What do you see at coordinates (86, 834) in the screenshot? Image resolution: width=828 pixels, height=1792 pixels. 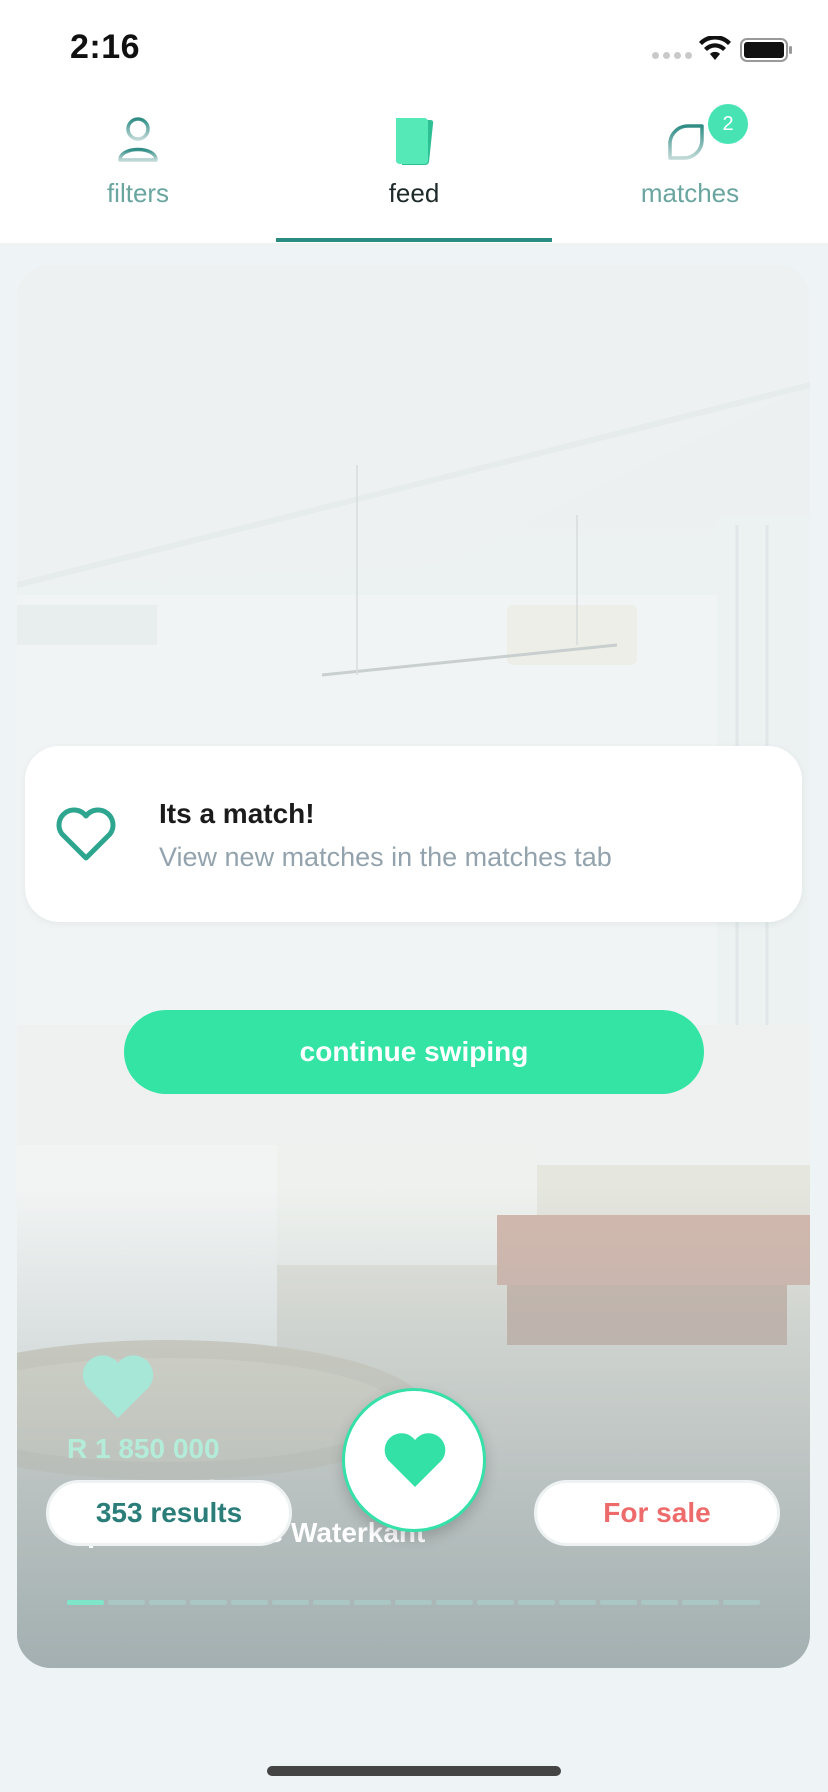 I see `heart-outline-icon` at bounding box center [86, 834].